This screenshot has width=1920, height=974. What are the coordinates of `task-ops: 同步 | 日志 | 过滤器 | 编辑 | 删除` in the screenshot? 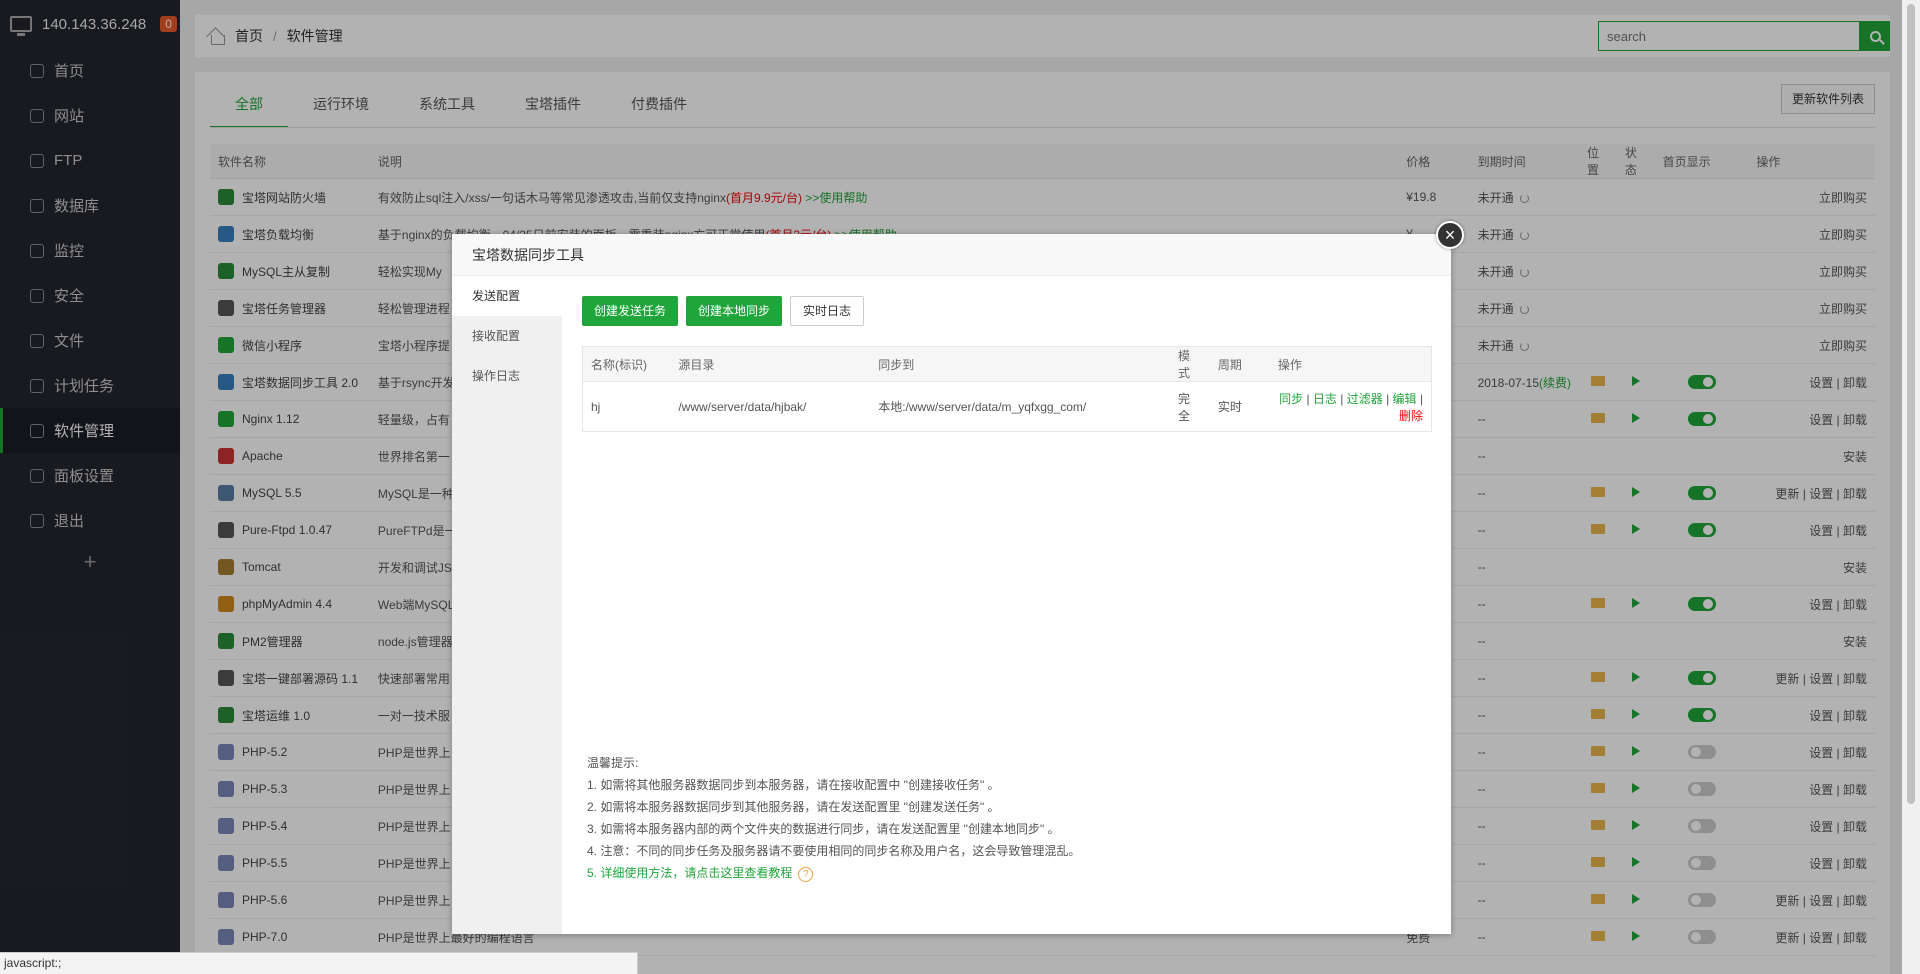 It's located at (1351, 407).